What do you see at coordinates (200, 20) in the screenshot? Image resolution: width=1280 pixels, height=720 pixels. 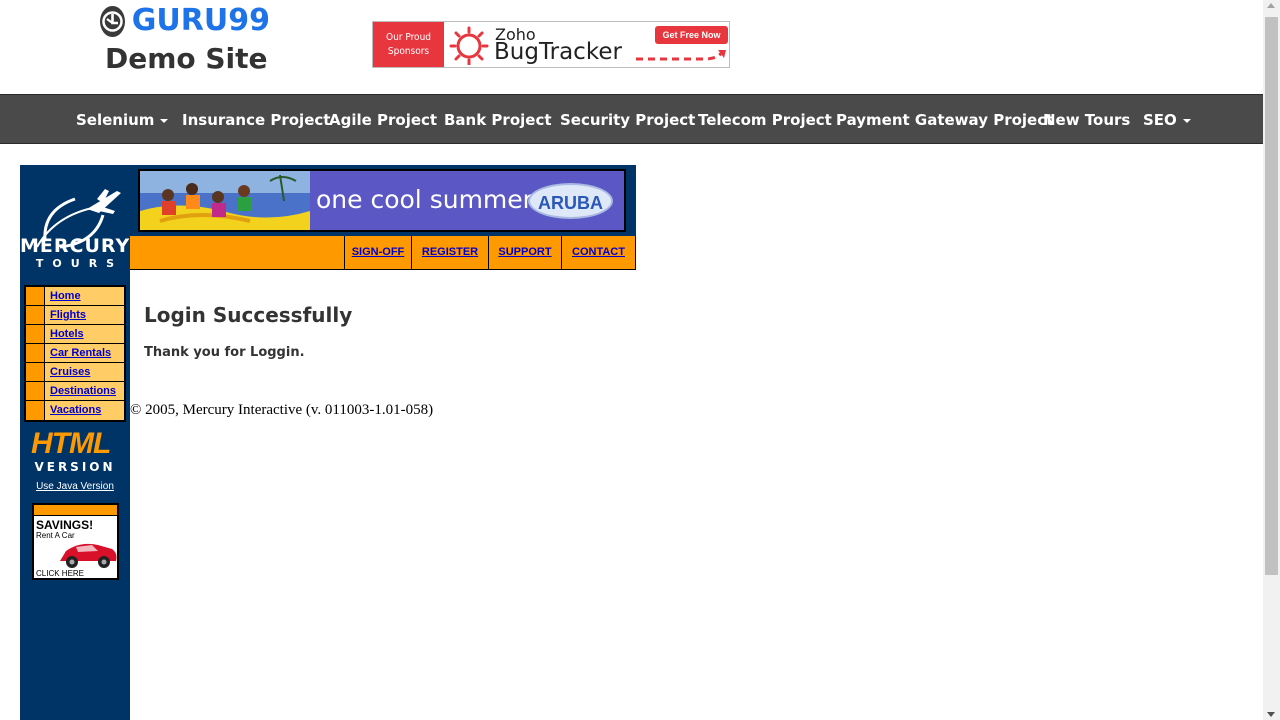 I see `brand-name: GURU99` at bounding box center [200, 20].